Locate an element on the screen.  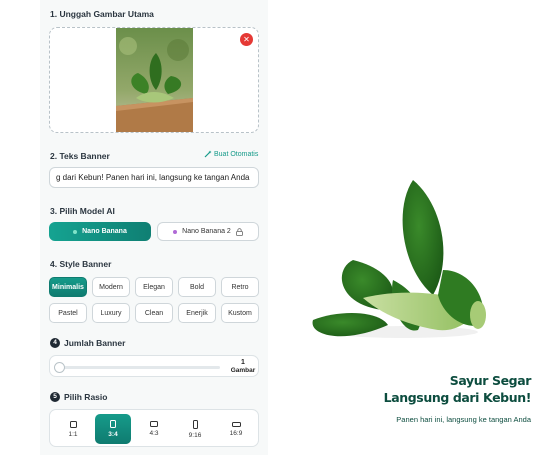
model-label: Nano Banana 2 is located at coordinates (206, 231).